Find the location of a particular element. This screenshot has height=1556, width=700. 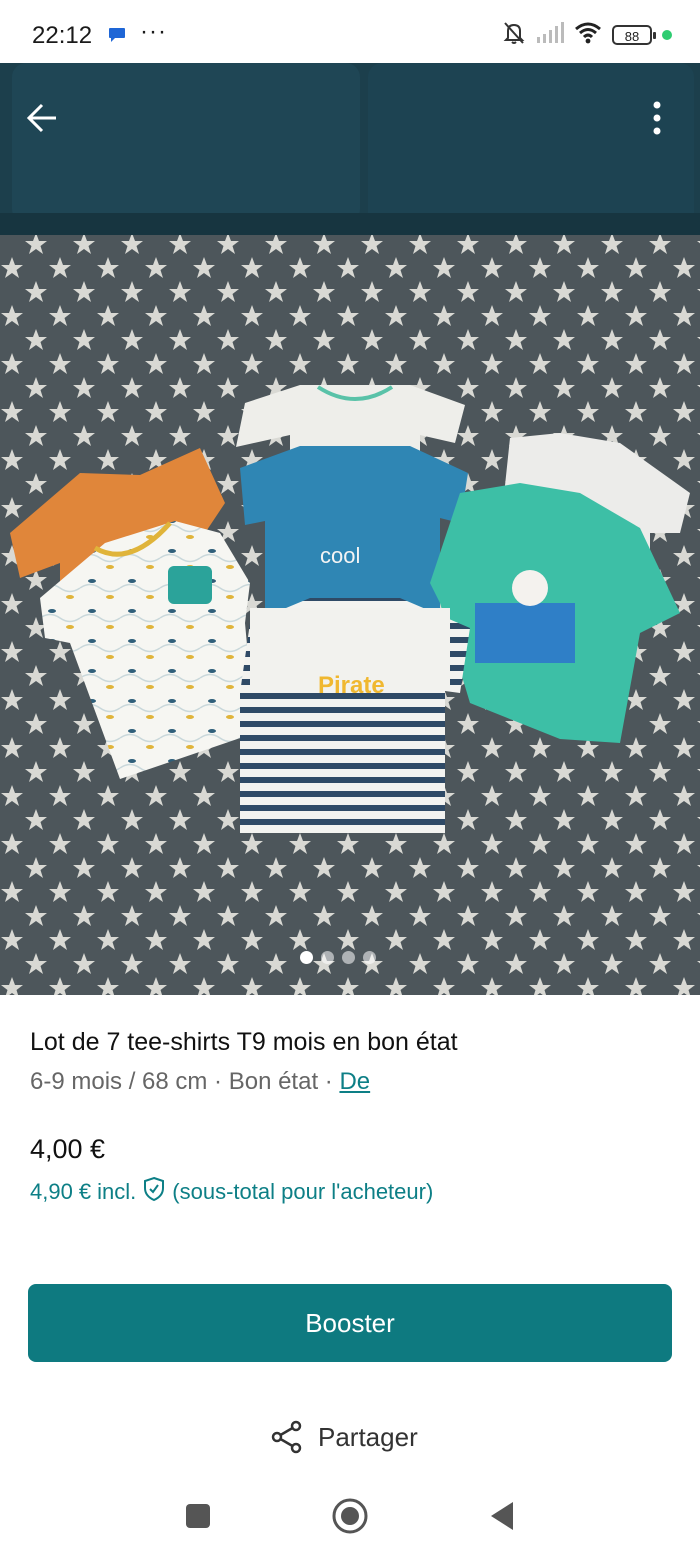

wifi-icon is located at coordinates (588, 35).